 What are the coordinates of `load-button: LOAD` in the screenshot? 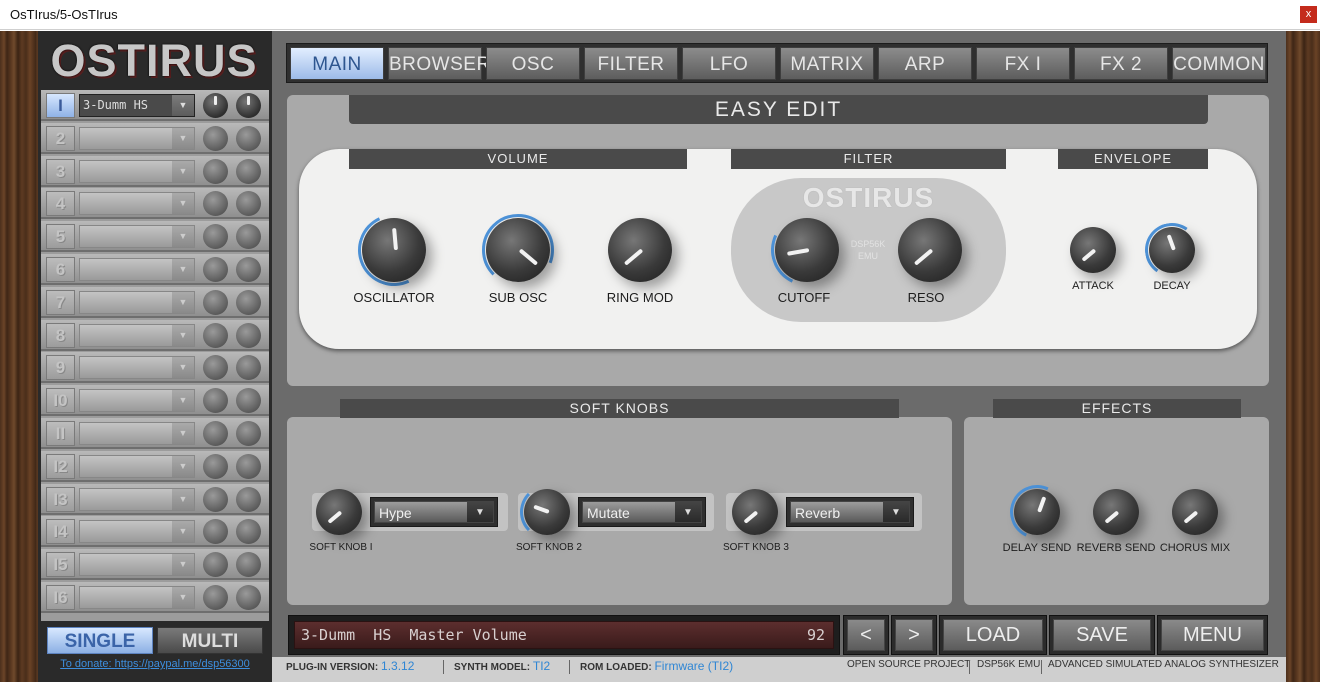 It's located at (993, 635).